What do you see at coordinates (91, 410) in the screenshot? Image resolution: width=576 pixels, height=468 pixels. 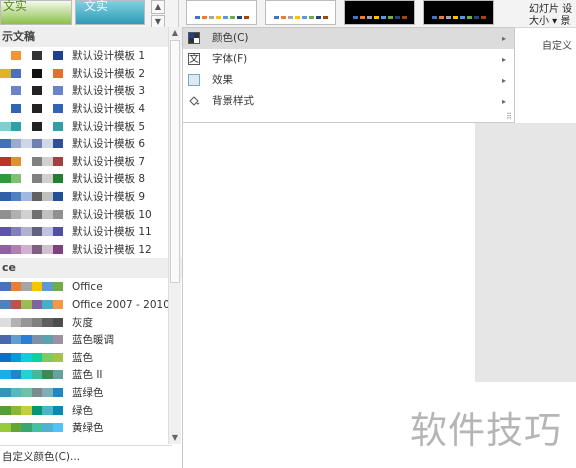 I see `theme-color-item: 绿色` at bounding box center [91, 410].